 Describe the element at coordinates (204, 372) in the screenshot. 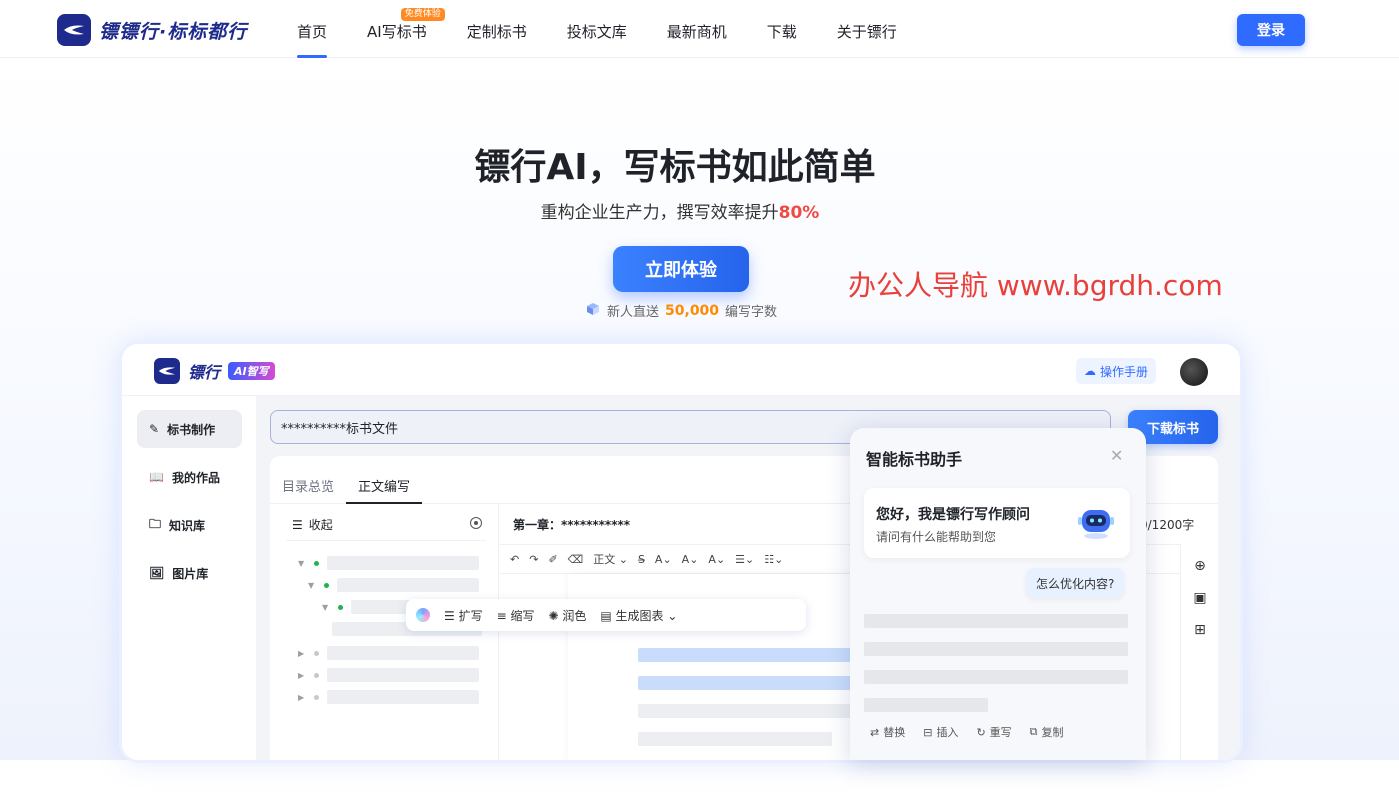

I see `app-name: 镖行` at that location.